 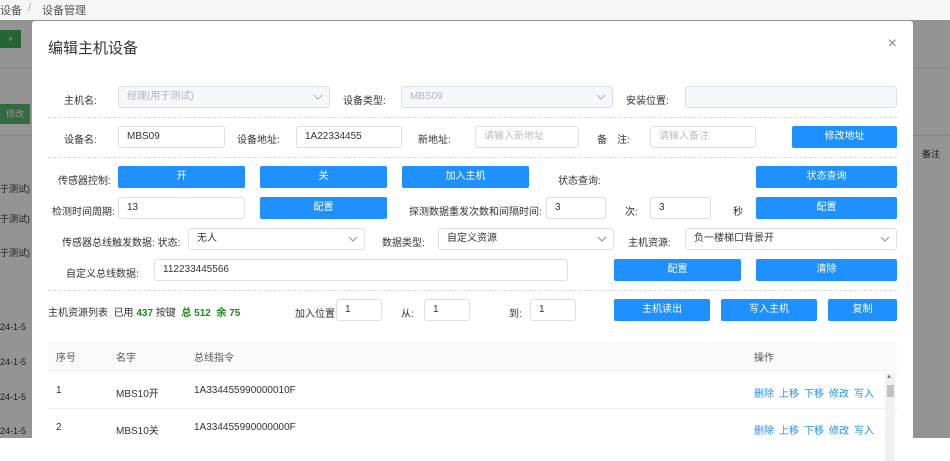 What do you see at coordinates (447, 310) in the screenshot?
I see `from-input: 1` at bounding box center [447, 310].